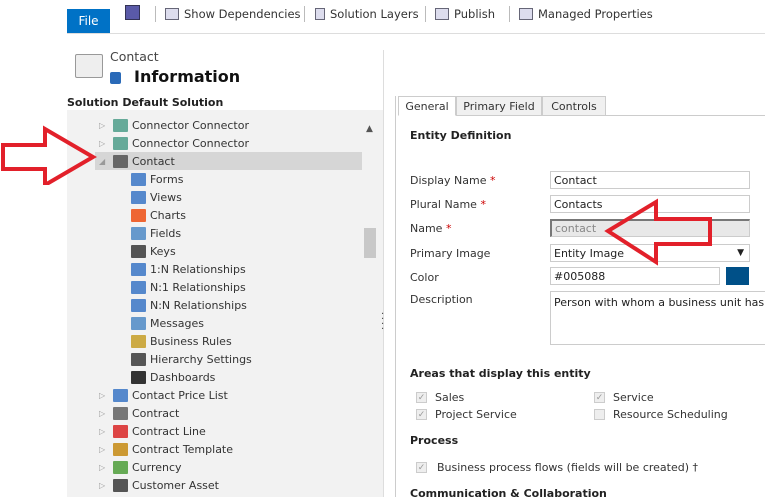 The height and width of the screenshot is (500, 765). I want to click on show-dependencies-button: Show Dependencies, so click(233, 14).